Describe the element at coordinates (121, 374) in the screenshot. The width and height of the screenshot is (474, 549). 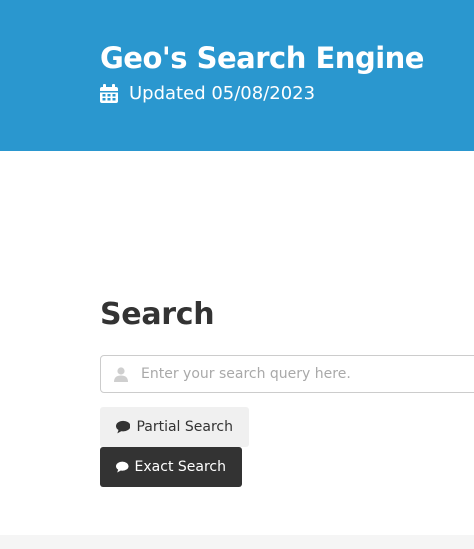
I see `user-icon` at that location.